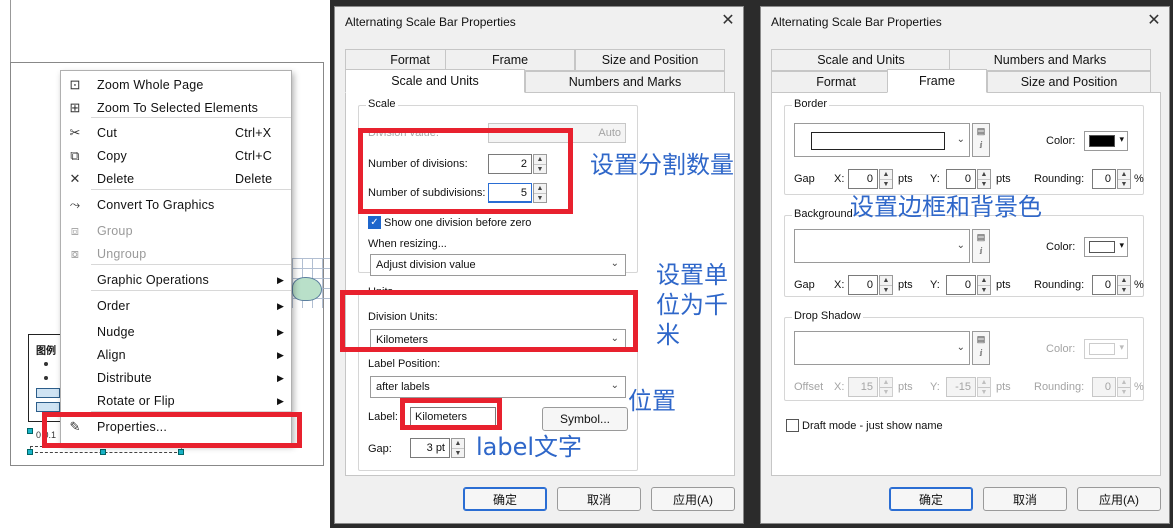  What do you see at coordinates (176, 133) in the screenshot?
I see `menu-item-cut: ✂ Cut Ctrl+X` at bounding box center [176, 133].